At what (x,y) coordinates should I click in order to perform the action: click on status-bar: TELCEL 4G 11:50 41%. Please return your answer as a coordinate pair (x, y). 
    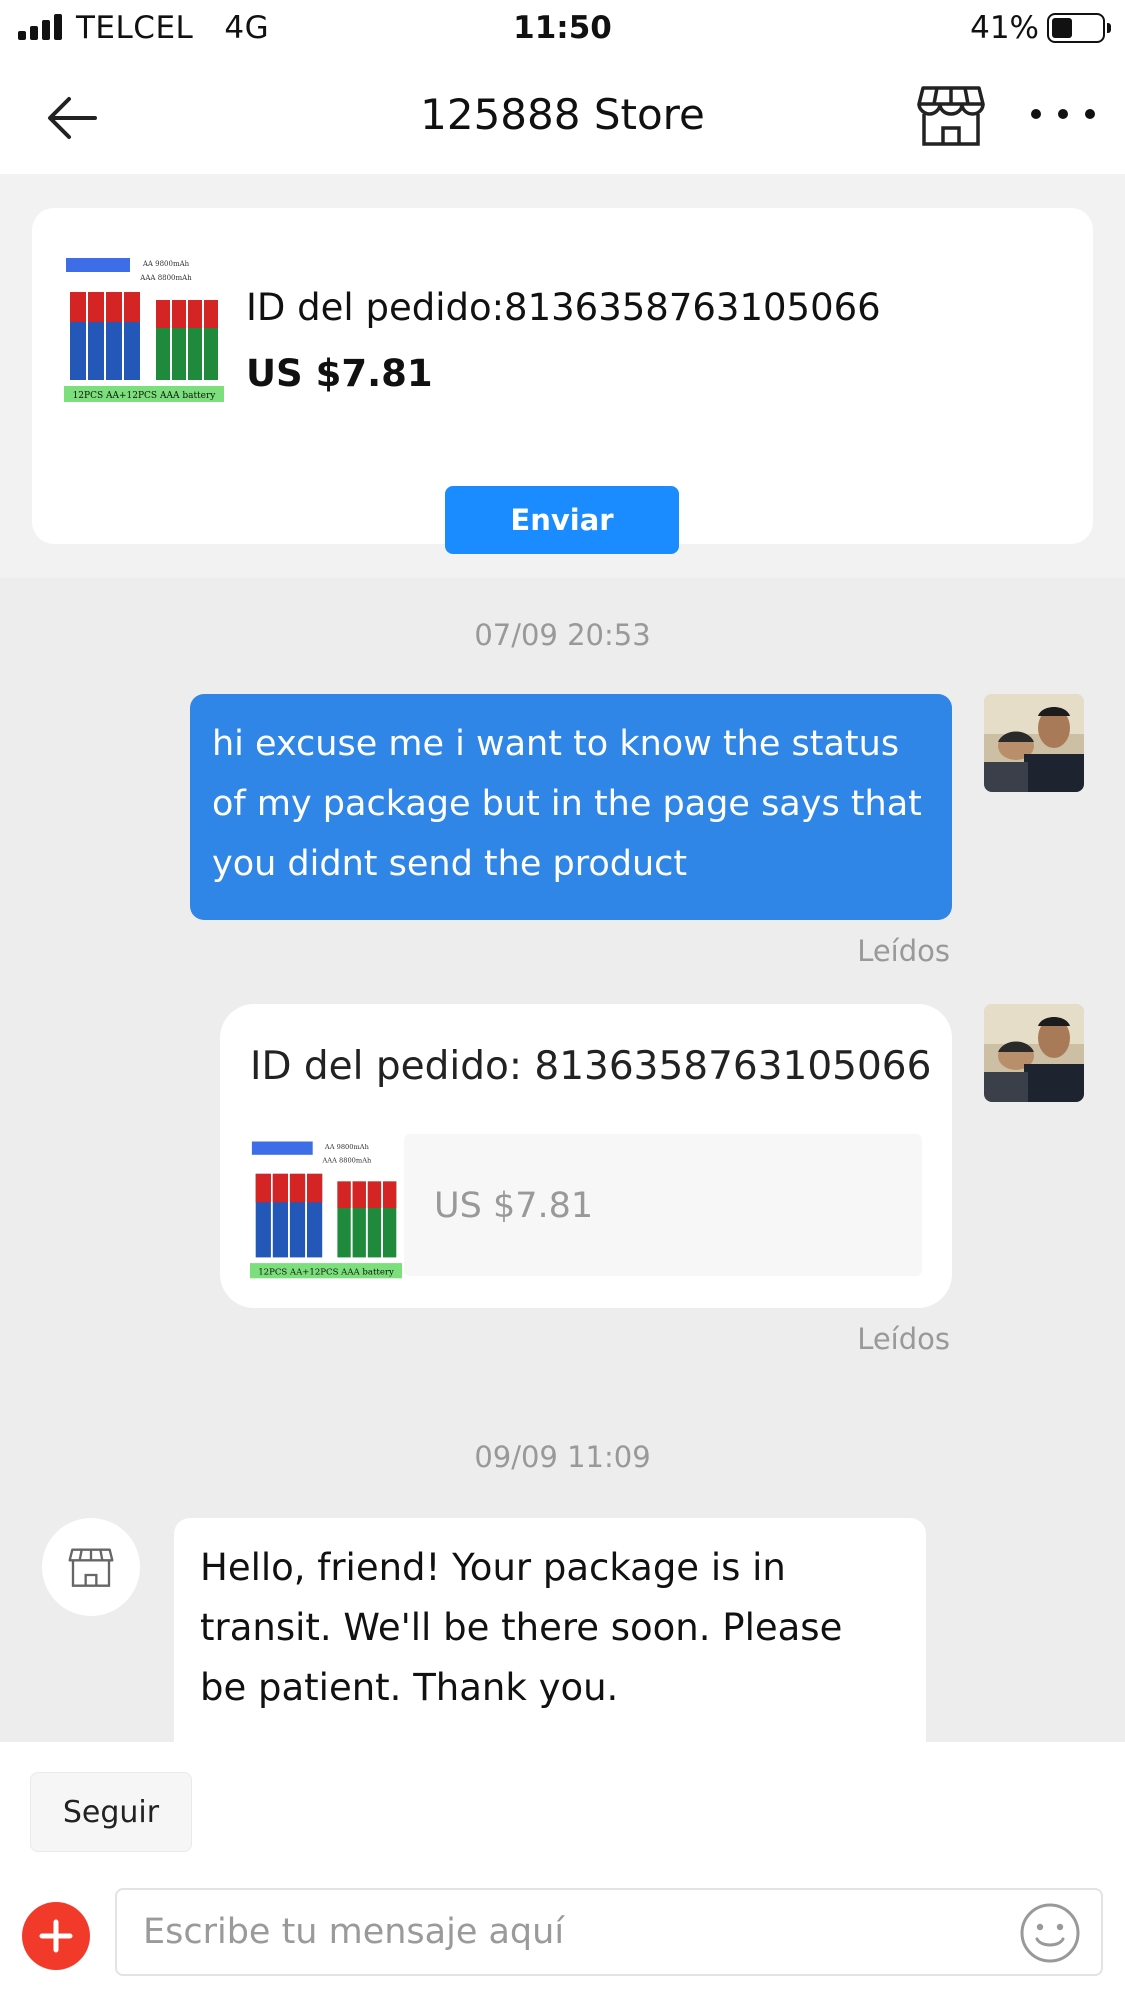
    Looking at the image, I should click on (562, 29).